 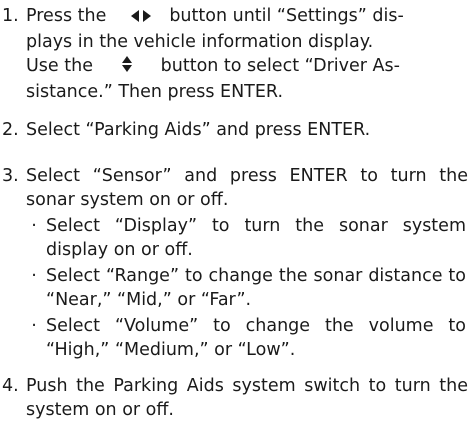 What do you see at coordinates (155, 92) in the screenshot?
I see `step-1-line-4: sistance.” Then press ENTER.` at bounding box center [155, 92].